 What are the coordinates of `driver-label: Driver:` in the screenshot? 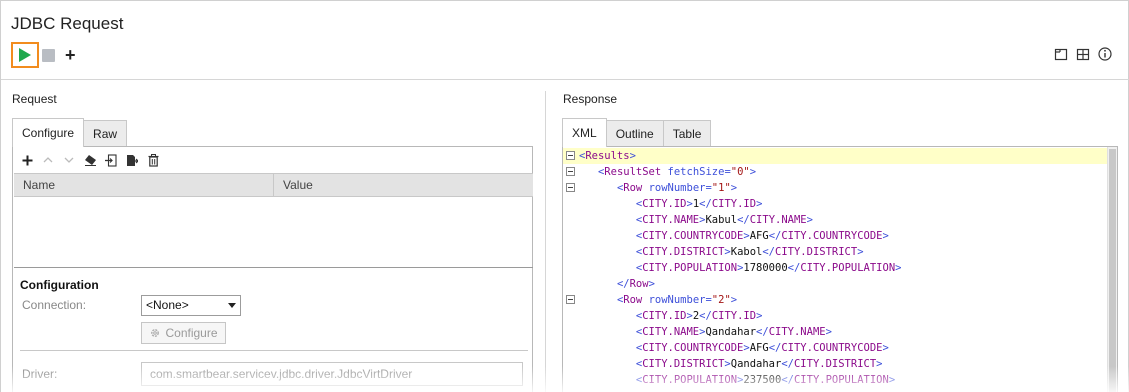 It's located at (40, 374).